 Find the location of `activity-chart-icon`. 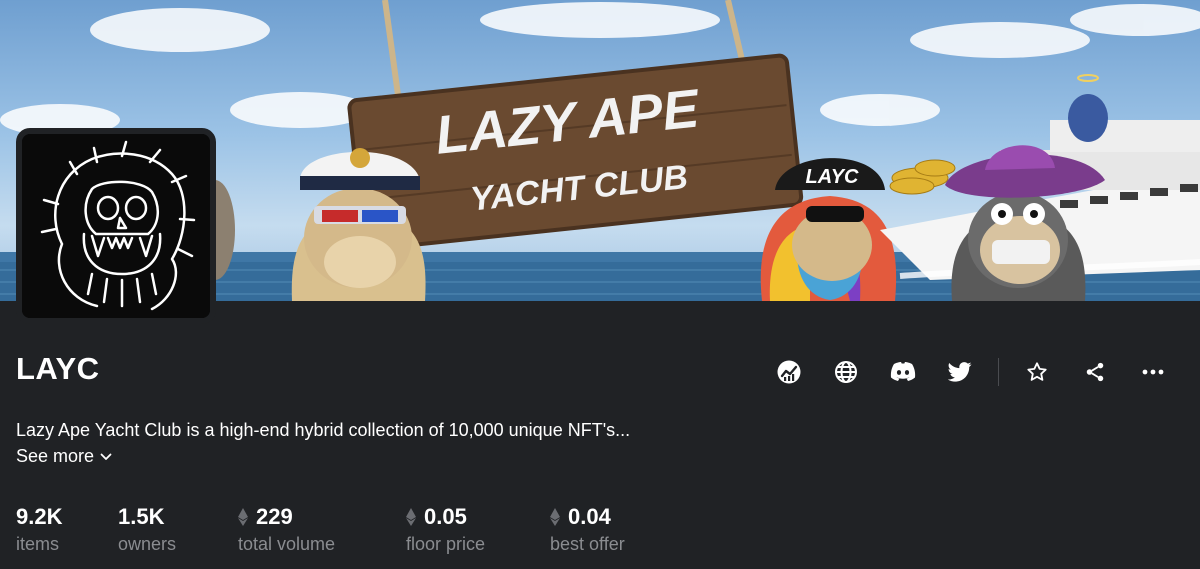

activity-chart-icon is located at coordinates (789, 372).